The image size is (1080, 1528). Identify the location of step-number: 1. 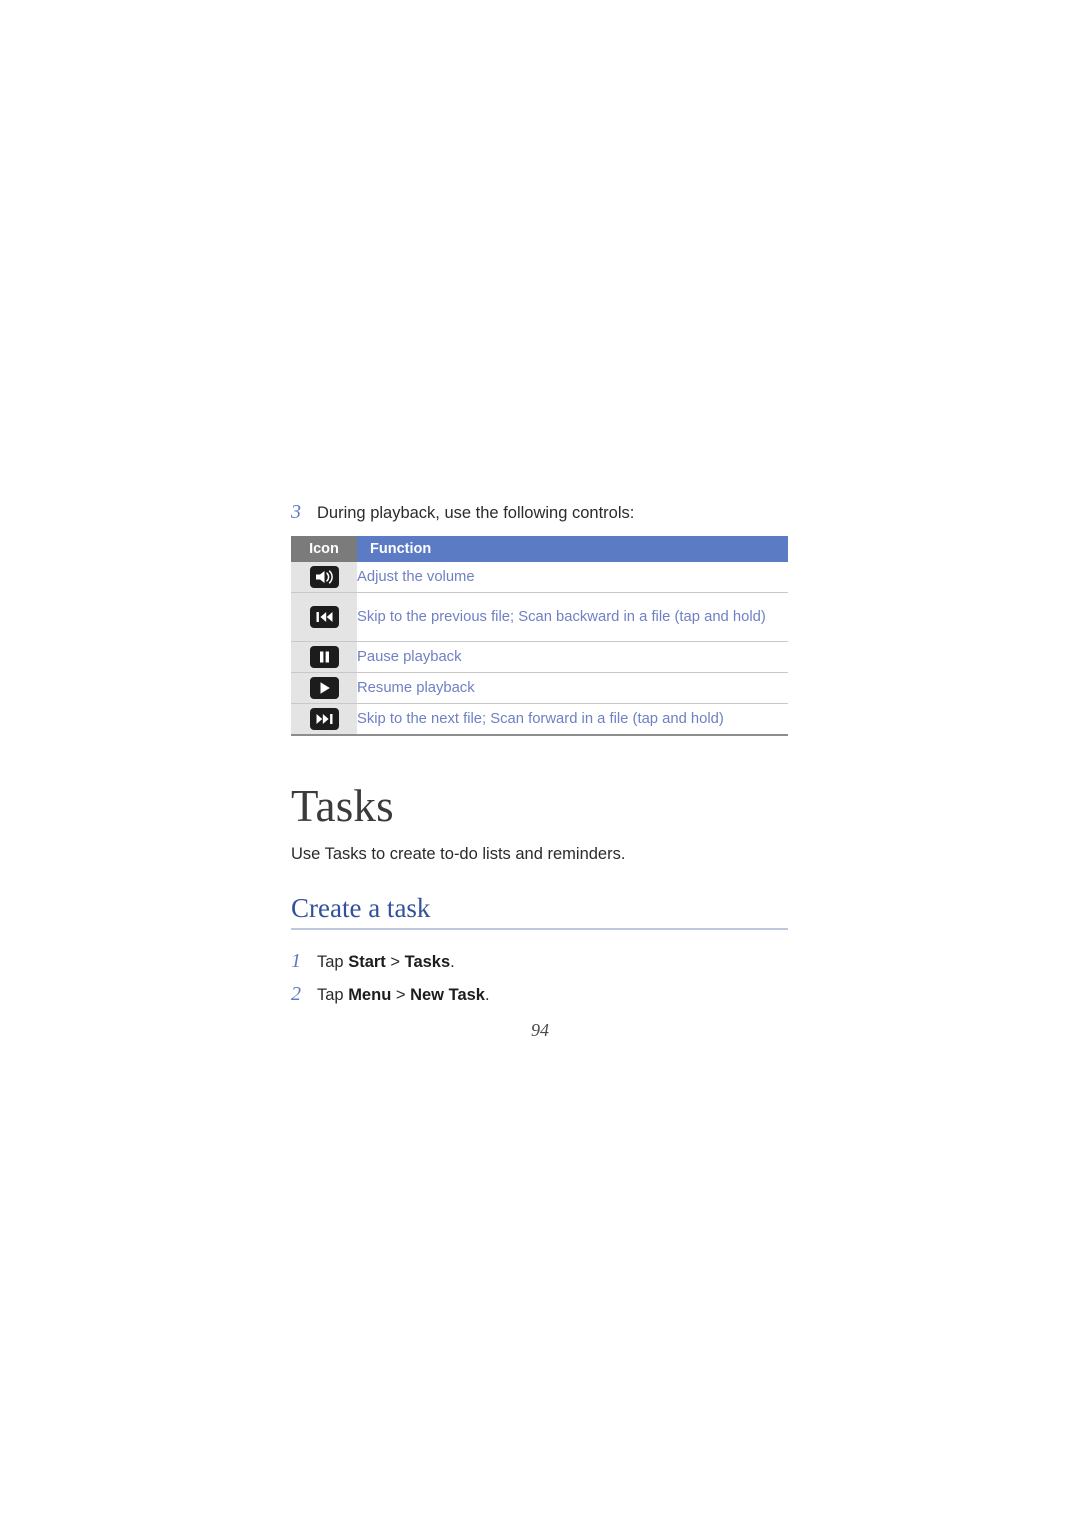
(296, 961).